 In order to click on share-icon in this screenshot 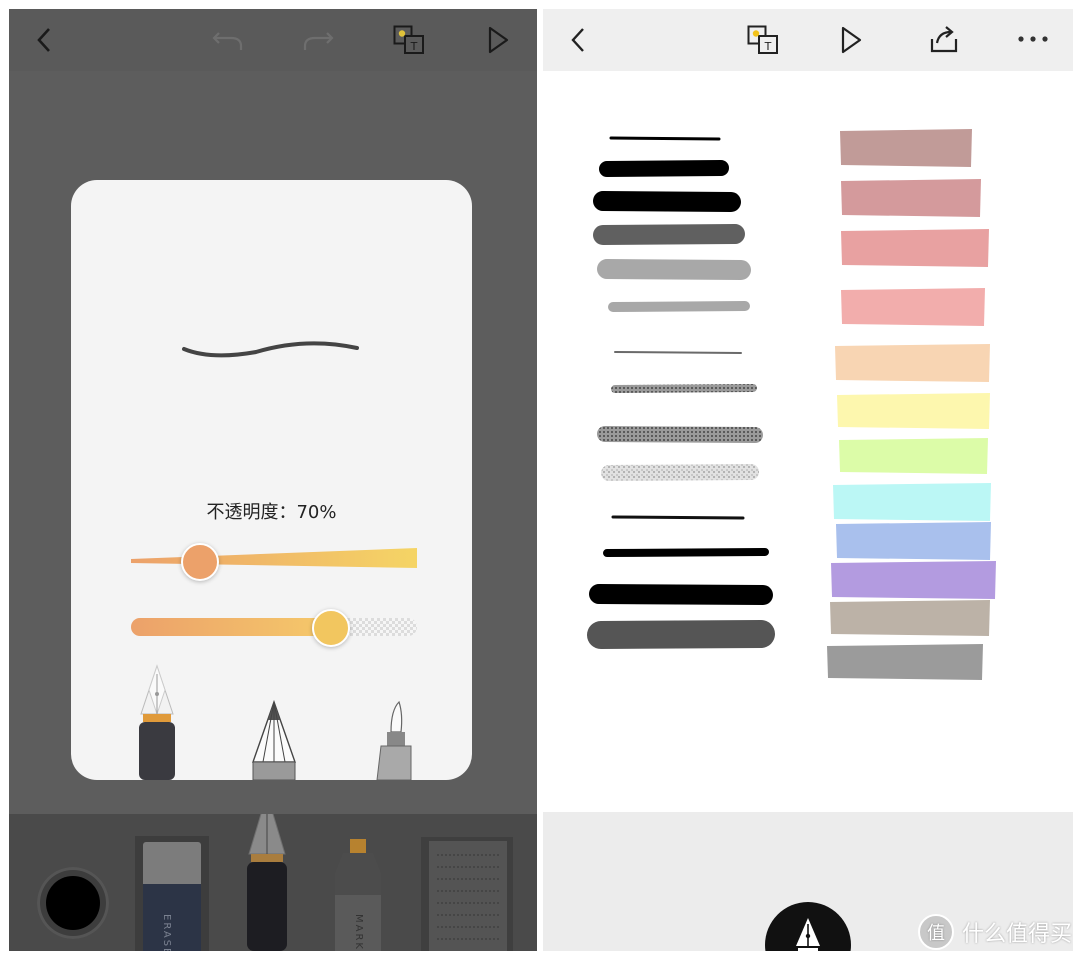, I will do `click(944, 39)`.